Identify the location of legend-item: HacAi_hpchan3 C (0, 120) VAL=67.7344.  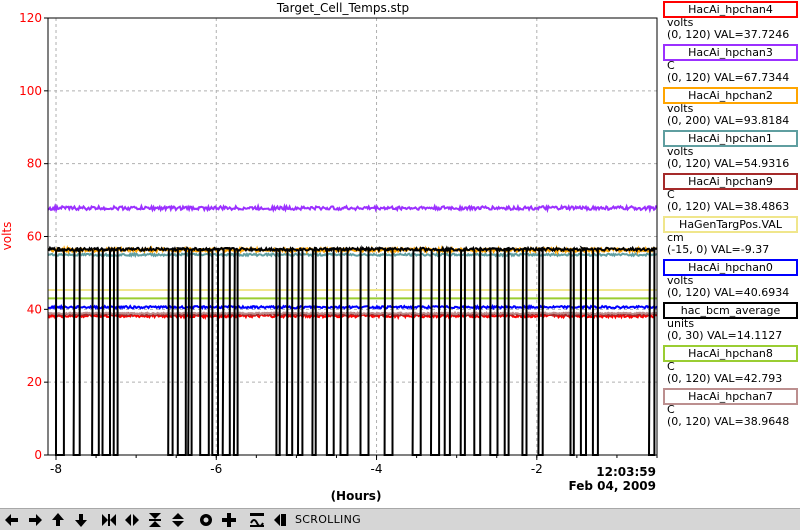
(730, 64).